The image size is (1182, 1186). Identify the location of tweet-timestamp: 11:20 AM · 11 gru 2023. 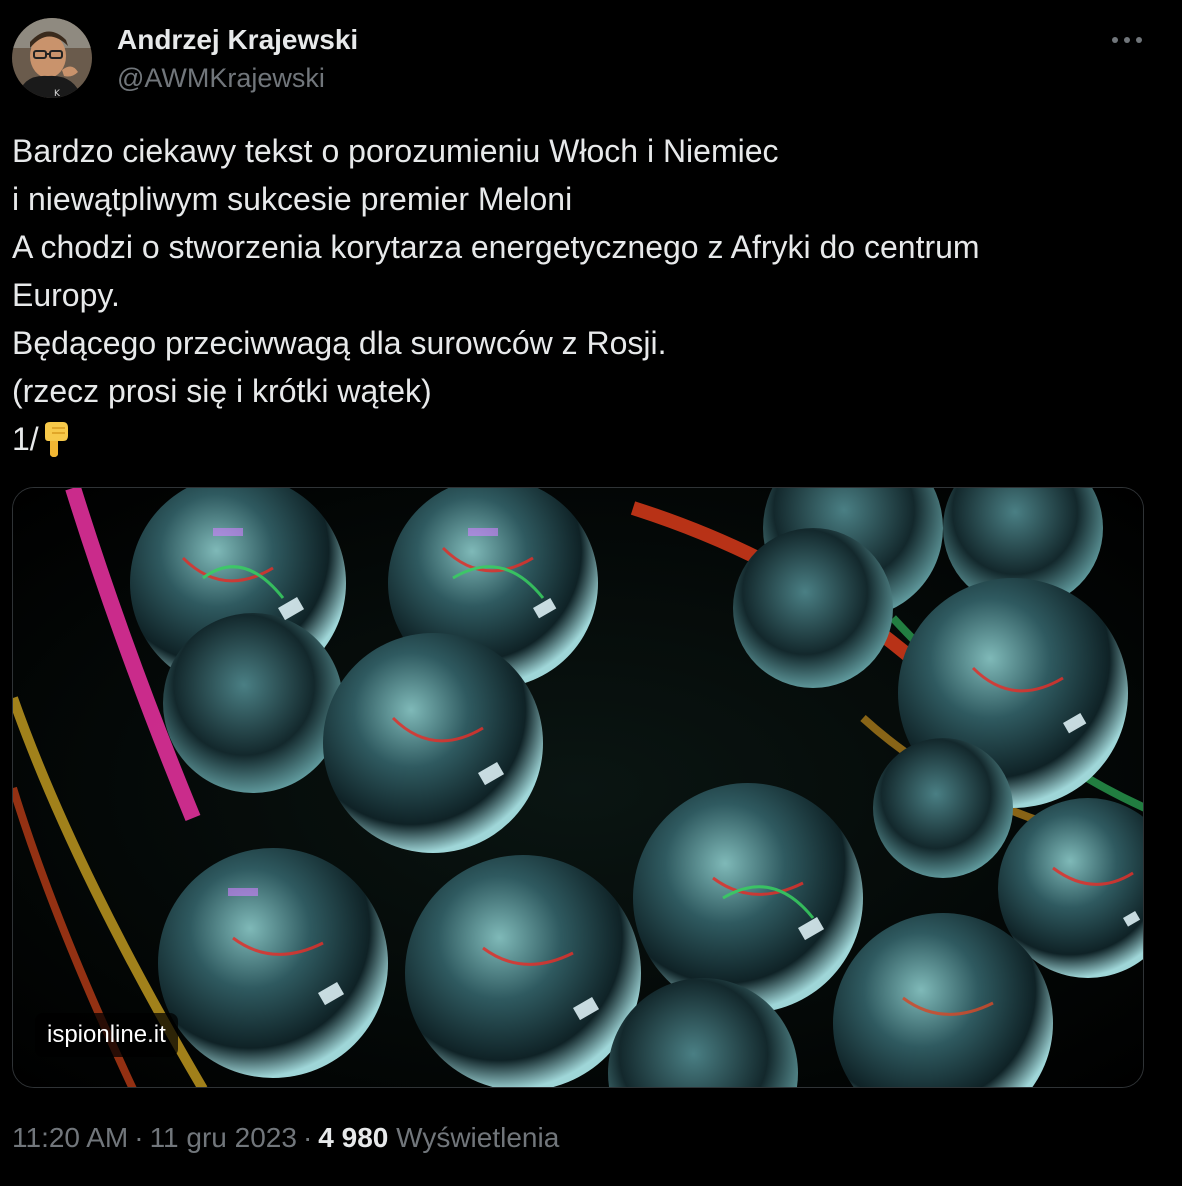
(154, 1137).